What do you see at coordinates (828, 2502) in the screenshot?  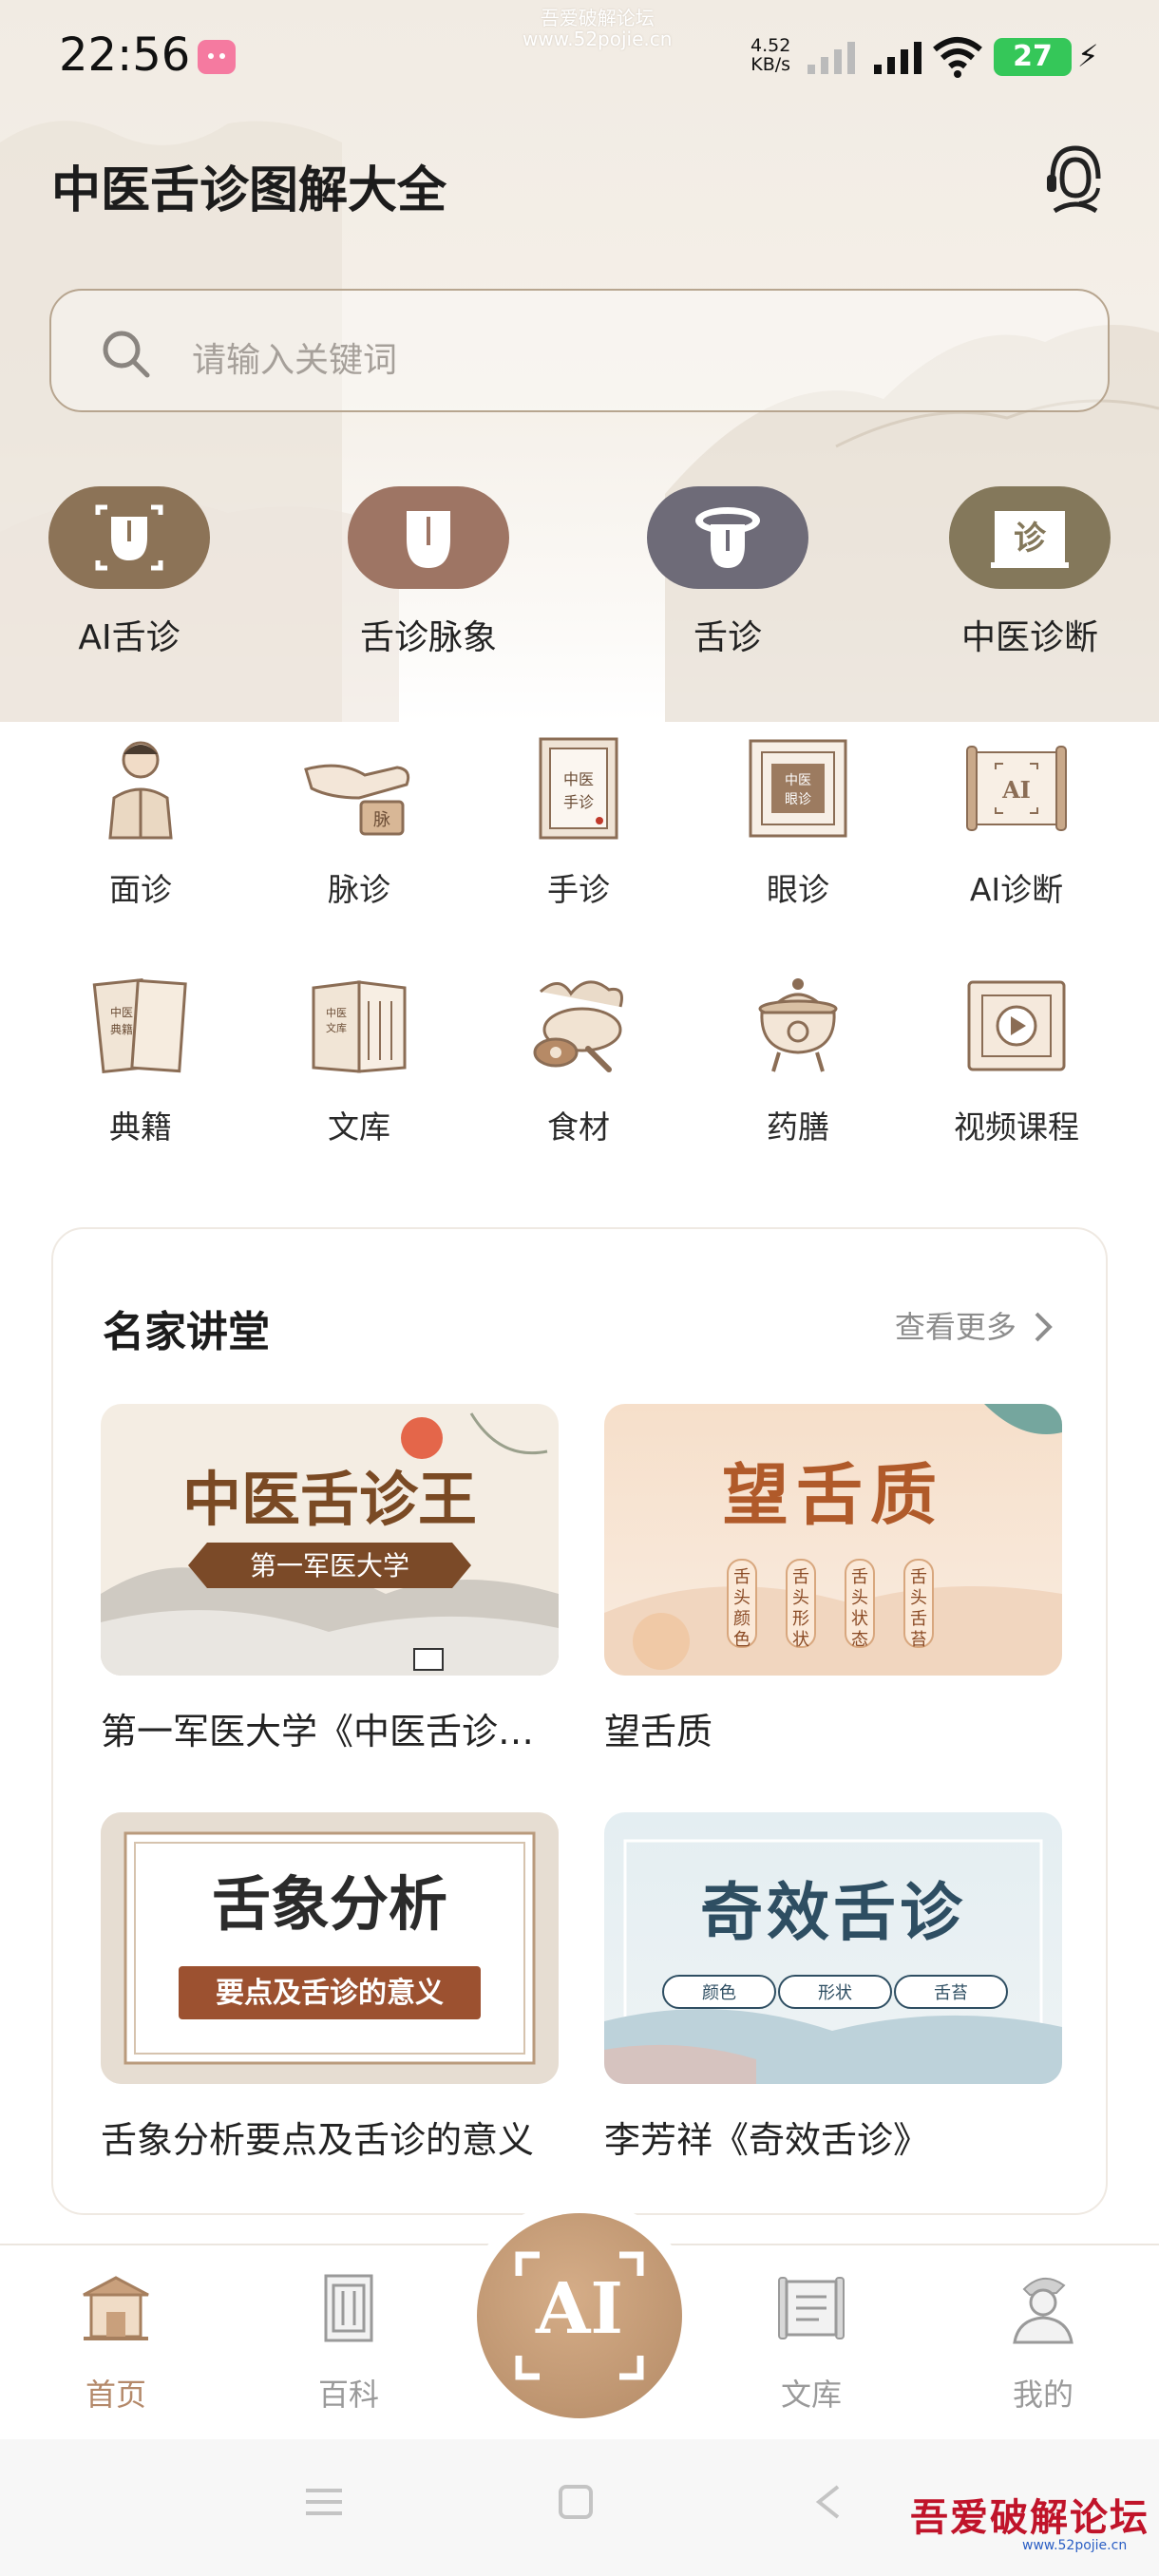 I see `back-icon` at bounding box center [828, 2502].